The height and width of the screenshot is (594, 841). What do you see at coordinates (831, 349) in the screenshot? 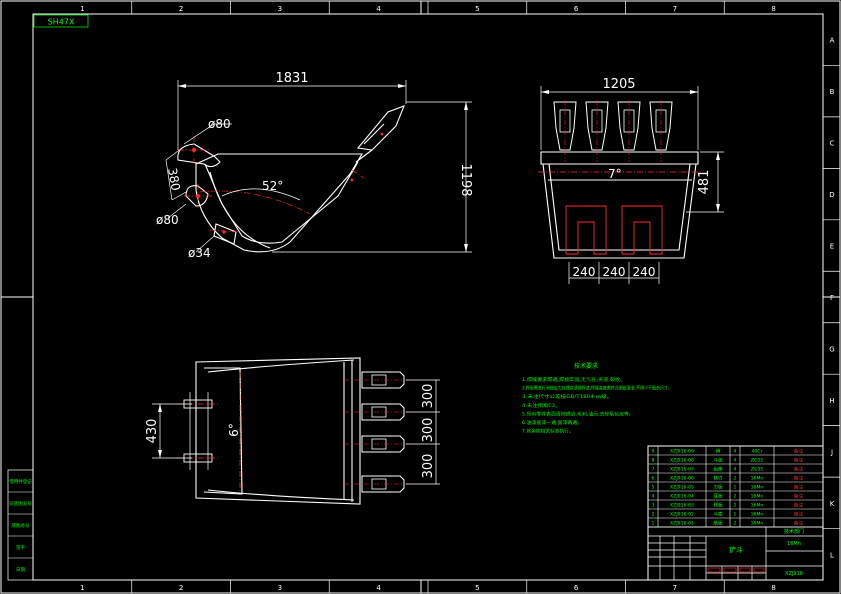
I see `grid-row-label: G` at bounding box center [831, 349].